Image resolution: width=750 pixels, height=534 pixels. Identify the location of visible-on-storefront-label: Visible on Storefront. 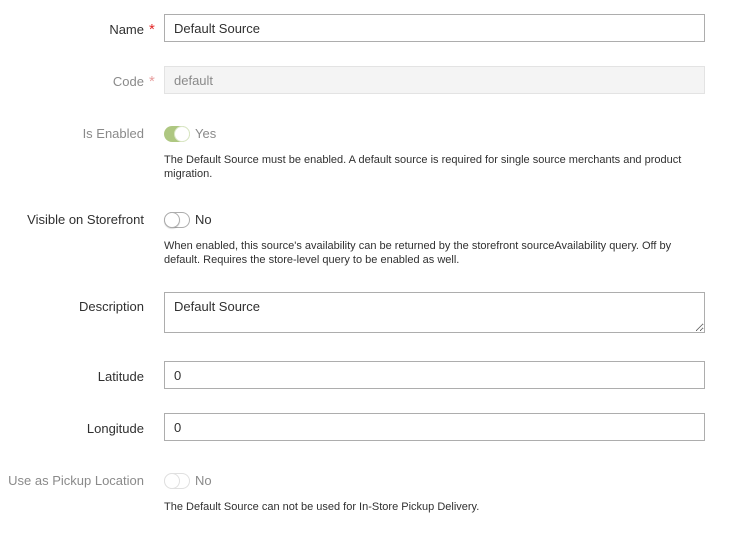
(85, 219).